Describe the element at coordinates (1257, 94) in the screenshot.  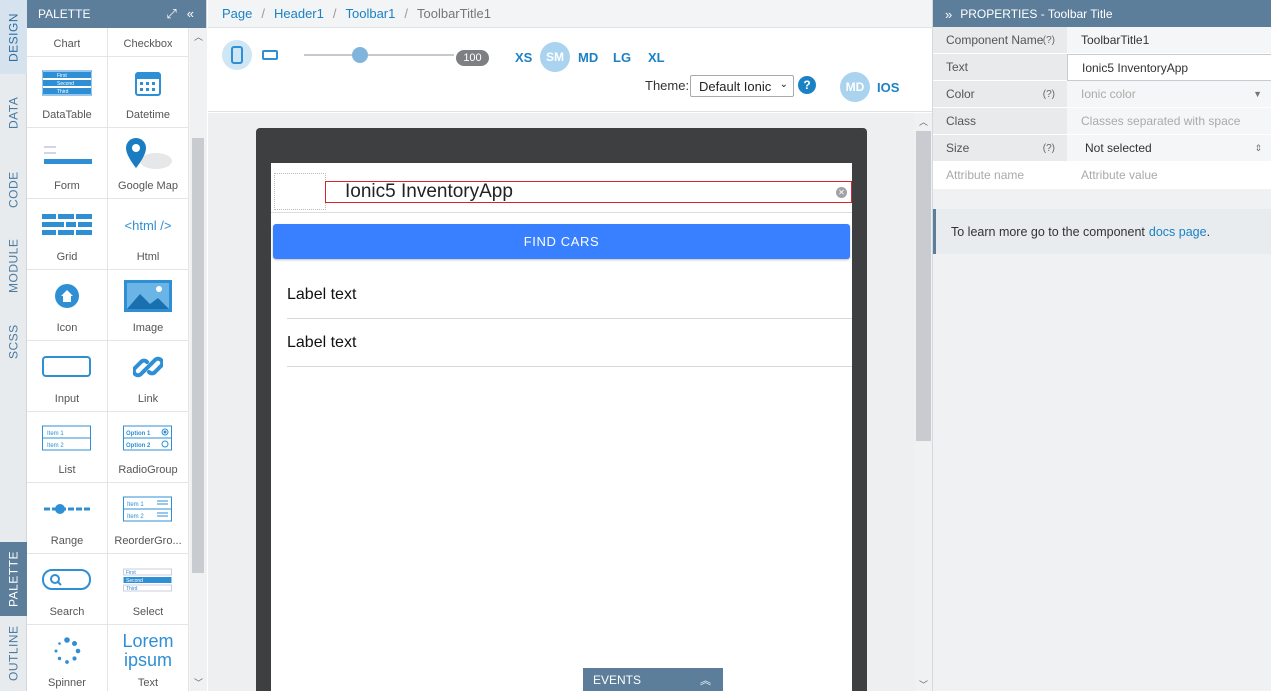
I see `chevron-down-icon: ▼` at that location.